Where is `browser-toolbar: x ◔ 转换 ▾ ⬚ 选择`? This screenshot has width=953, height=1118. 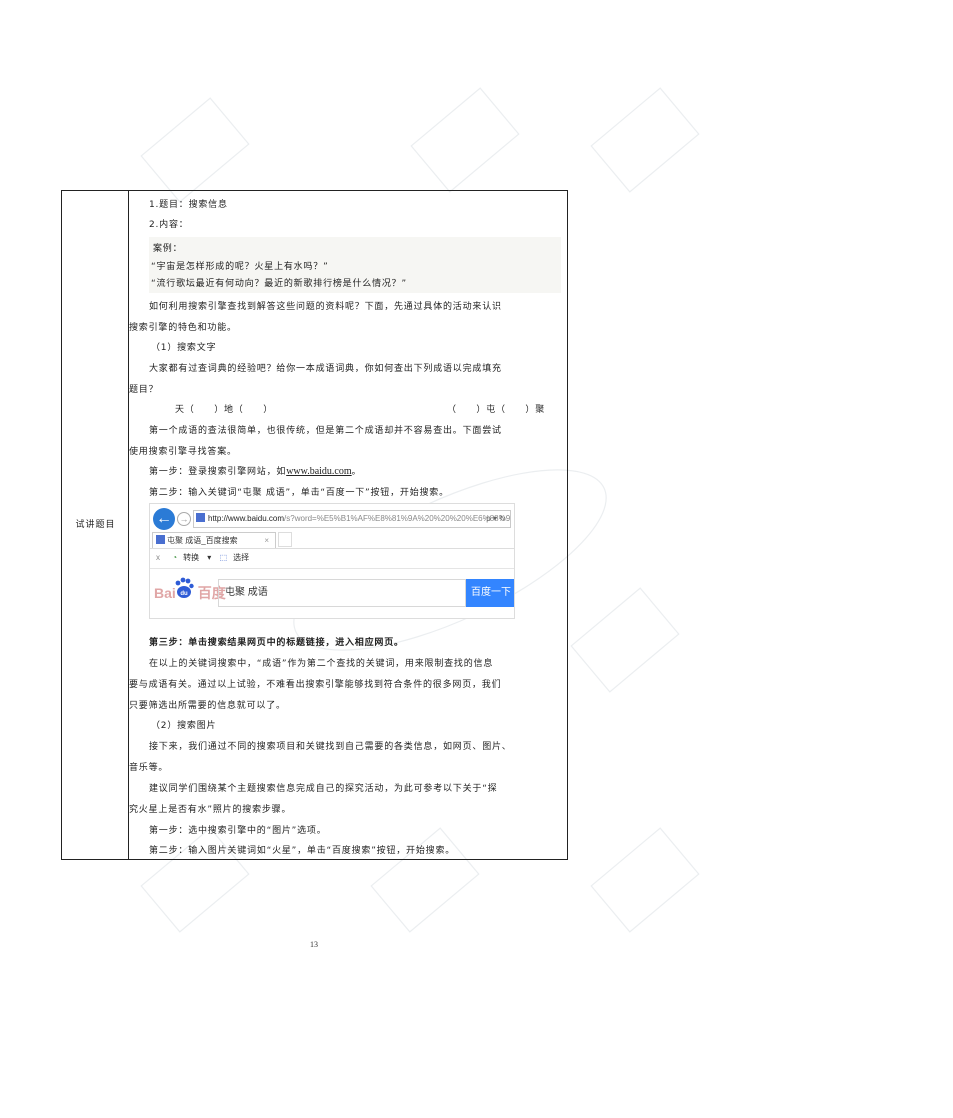 browser-toolbar: x ◔ 转换 ▾ ⬚ 选择 is located at coordinates (332, 557).